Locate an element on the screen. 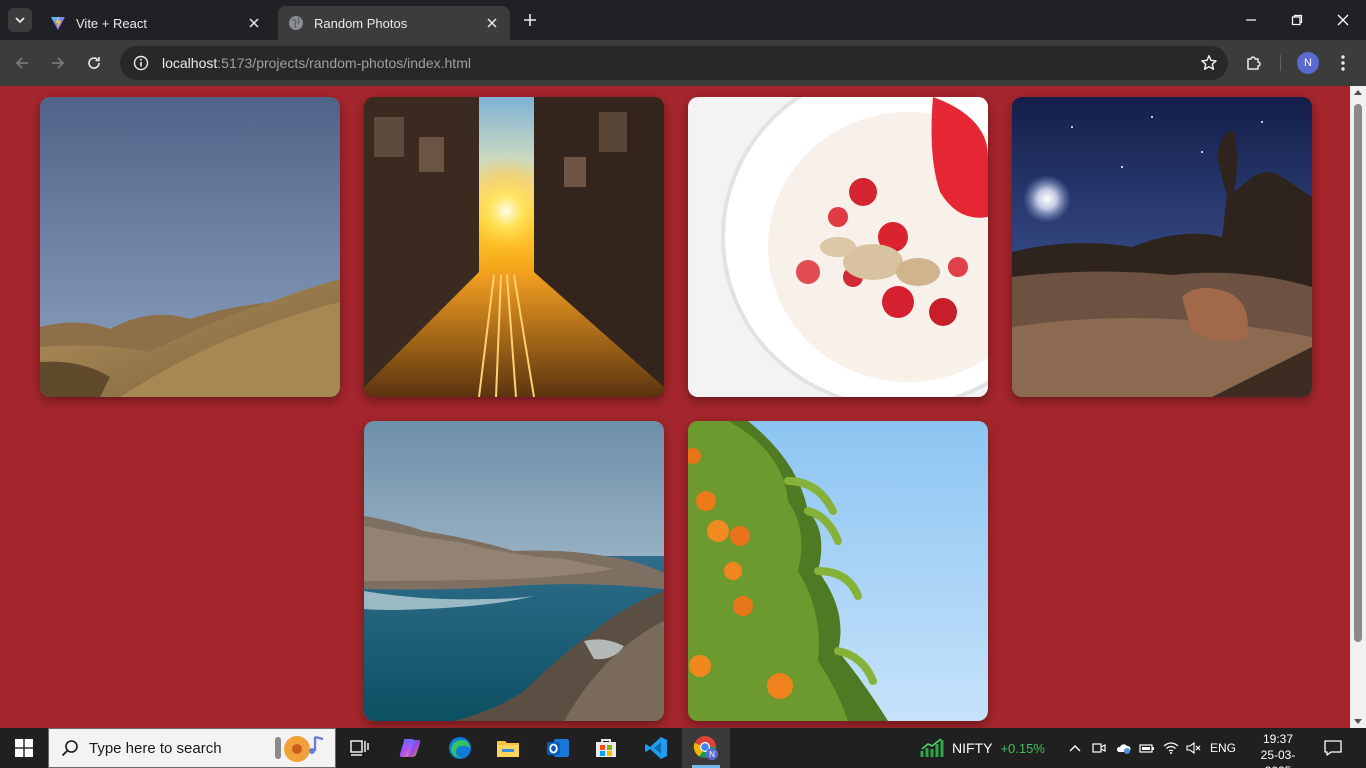 The image size is (1366, 768). profile-avatar: N is located at coordinates (1308, 63).